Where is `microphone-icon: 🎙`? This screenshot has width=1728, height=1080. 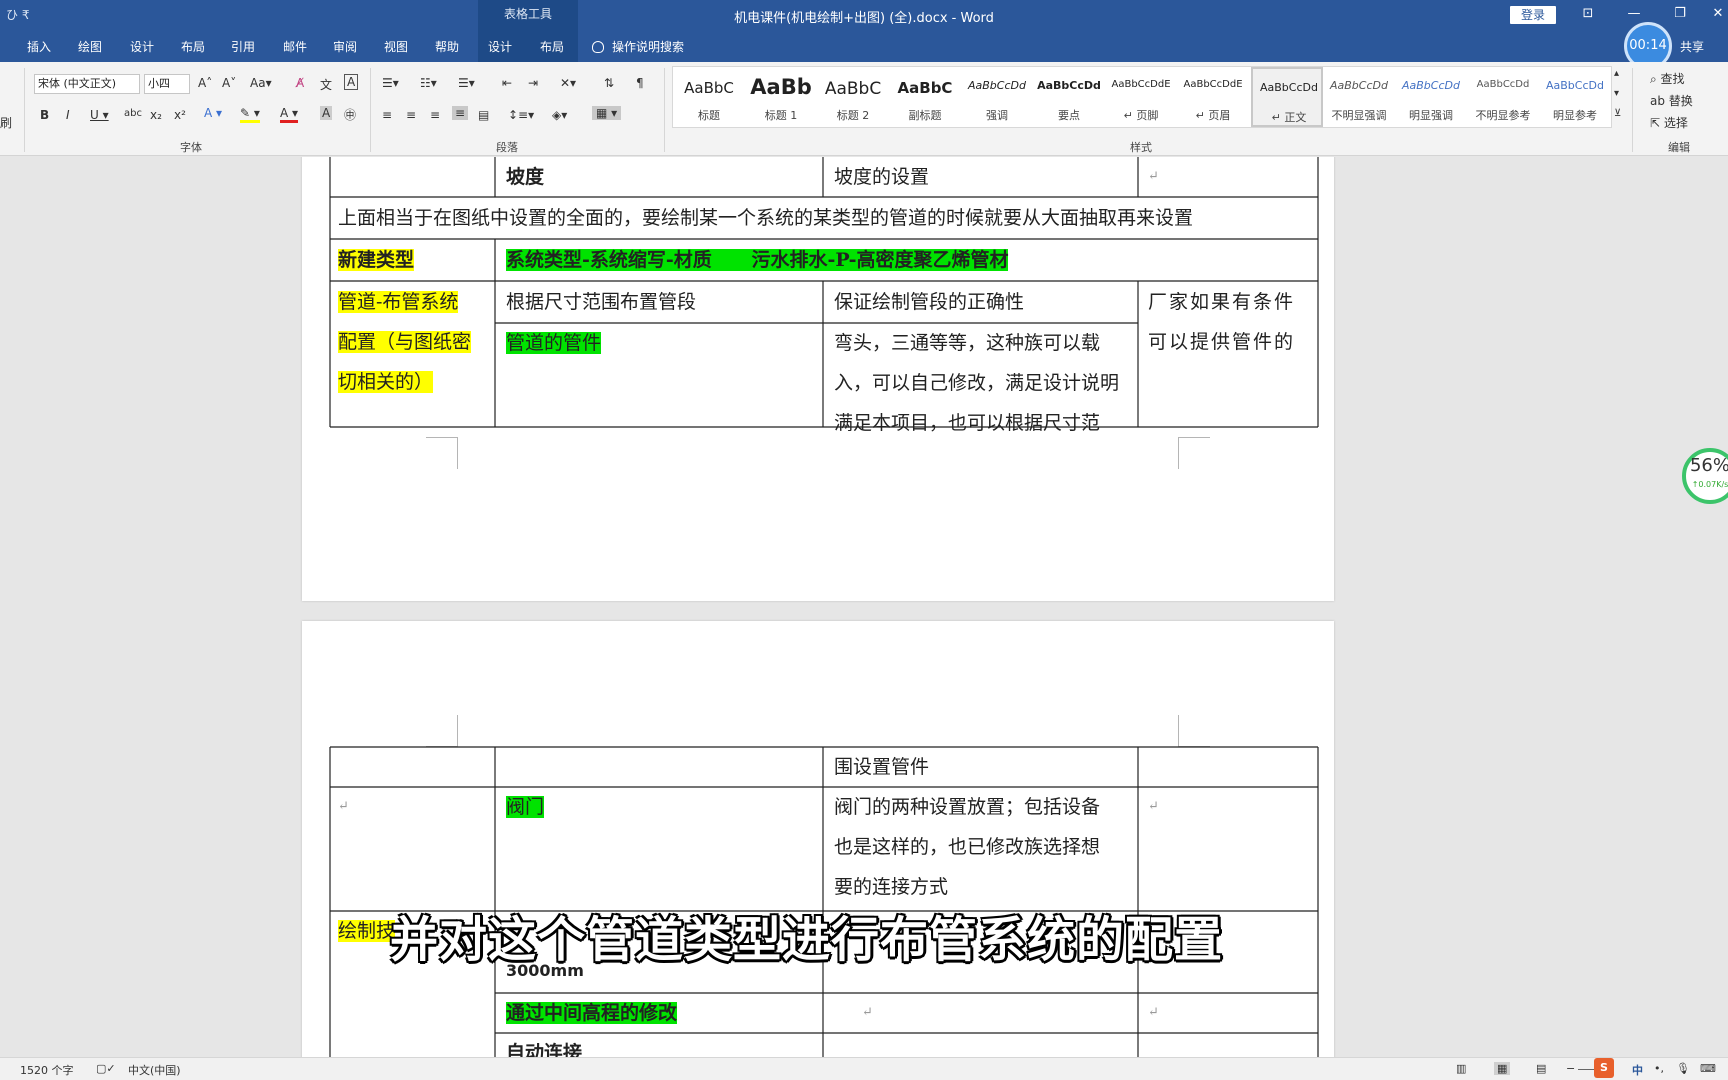 microphone-icon: 🎙 is located at coordinates (1683, 1068).